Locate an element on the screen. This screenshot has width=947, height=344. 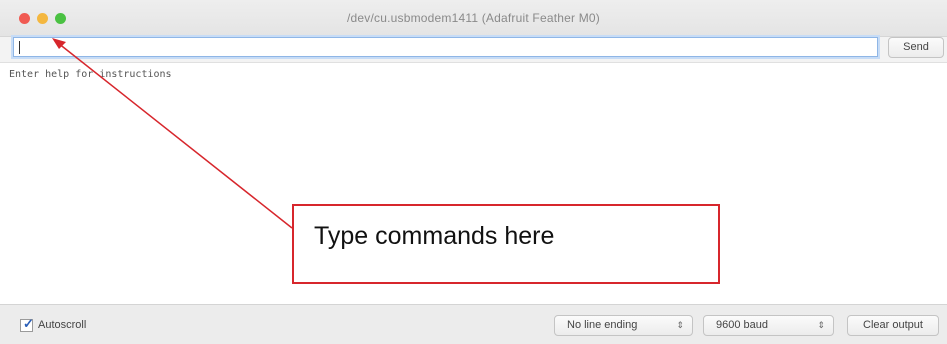
baud-rate-value: 9600 baud is located at coordinates (742, 325).